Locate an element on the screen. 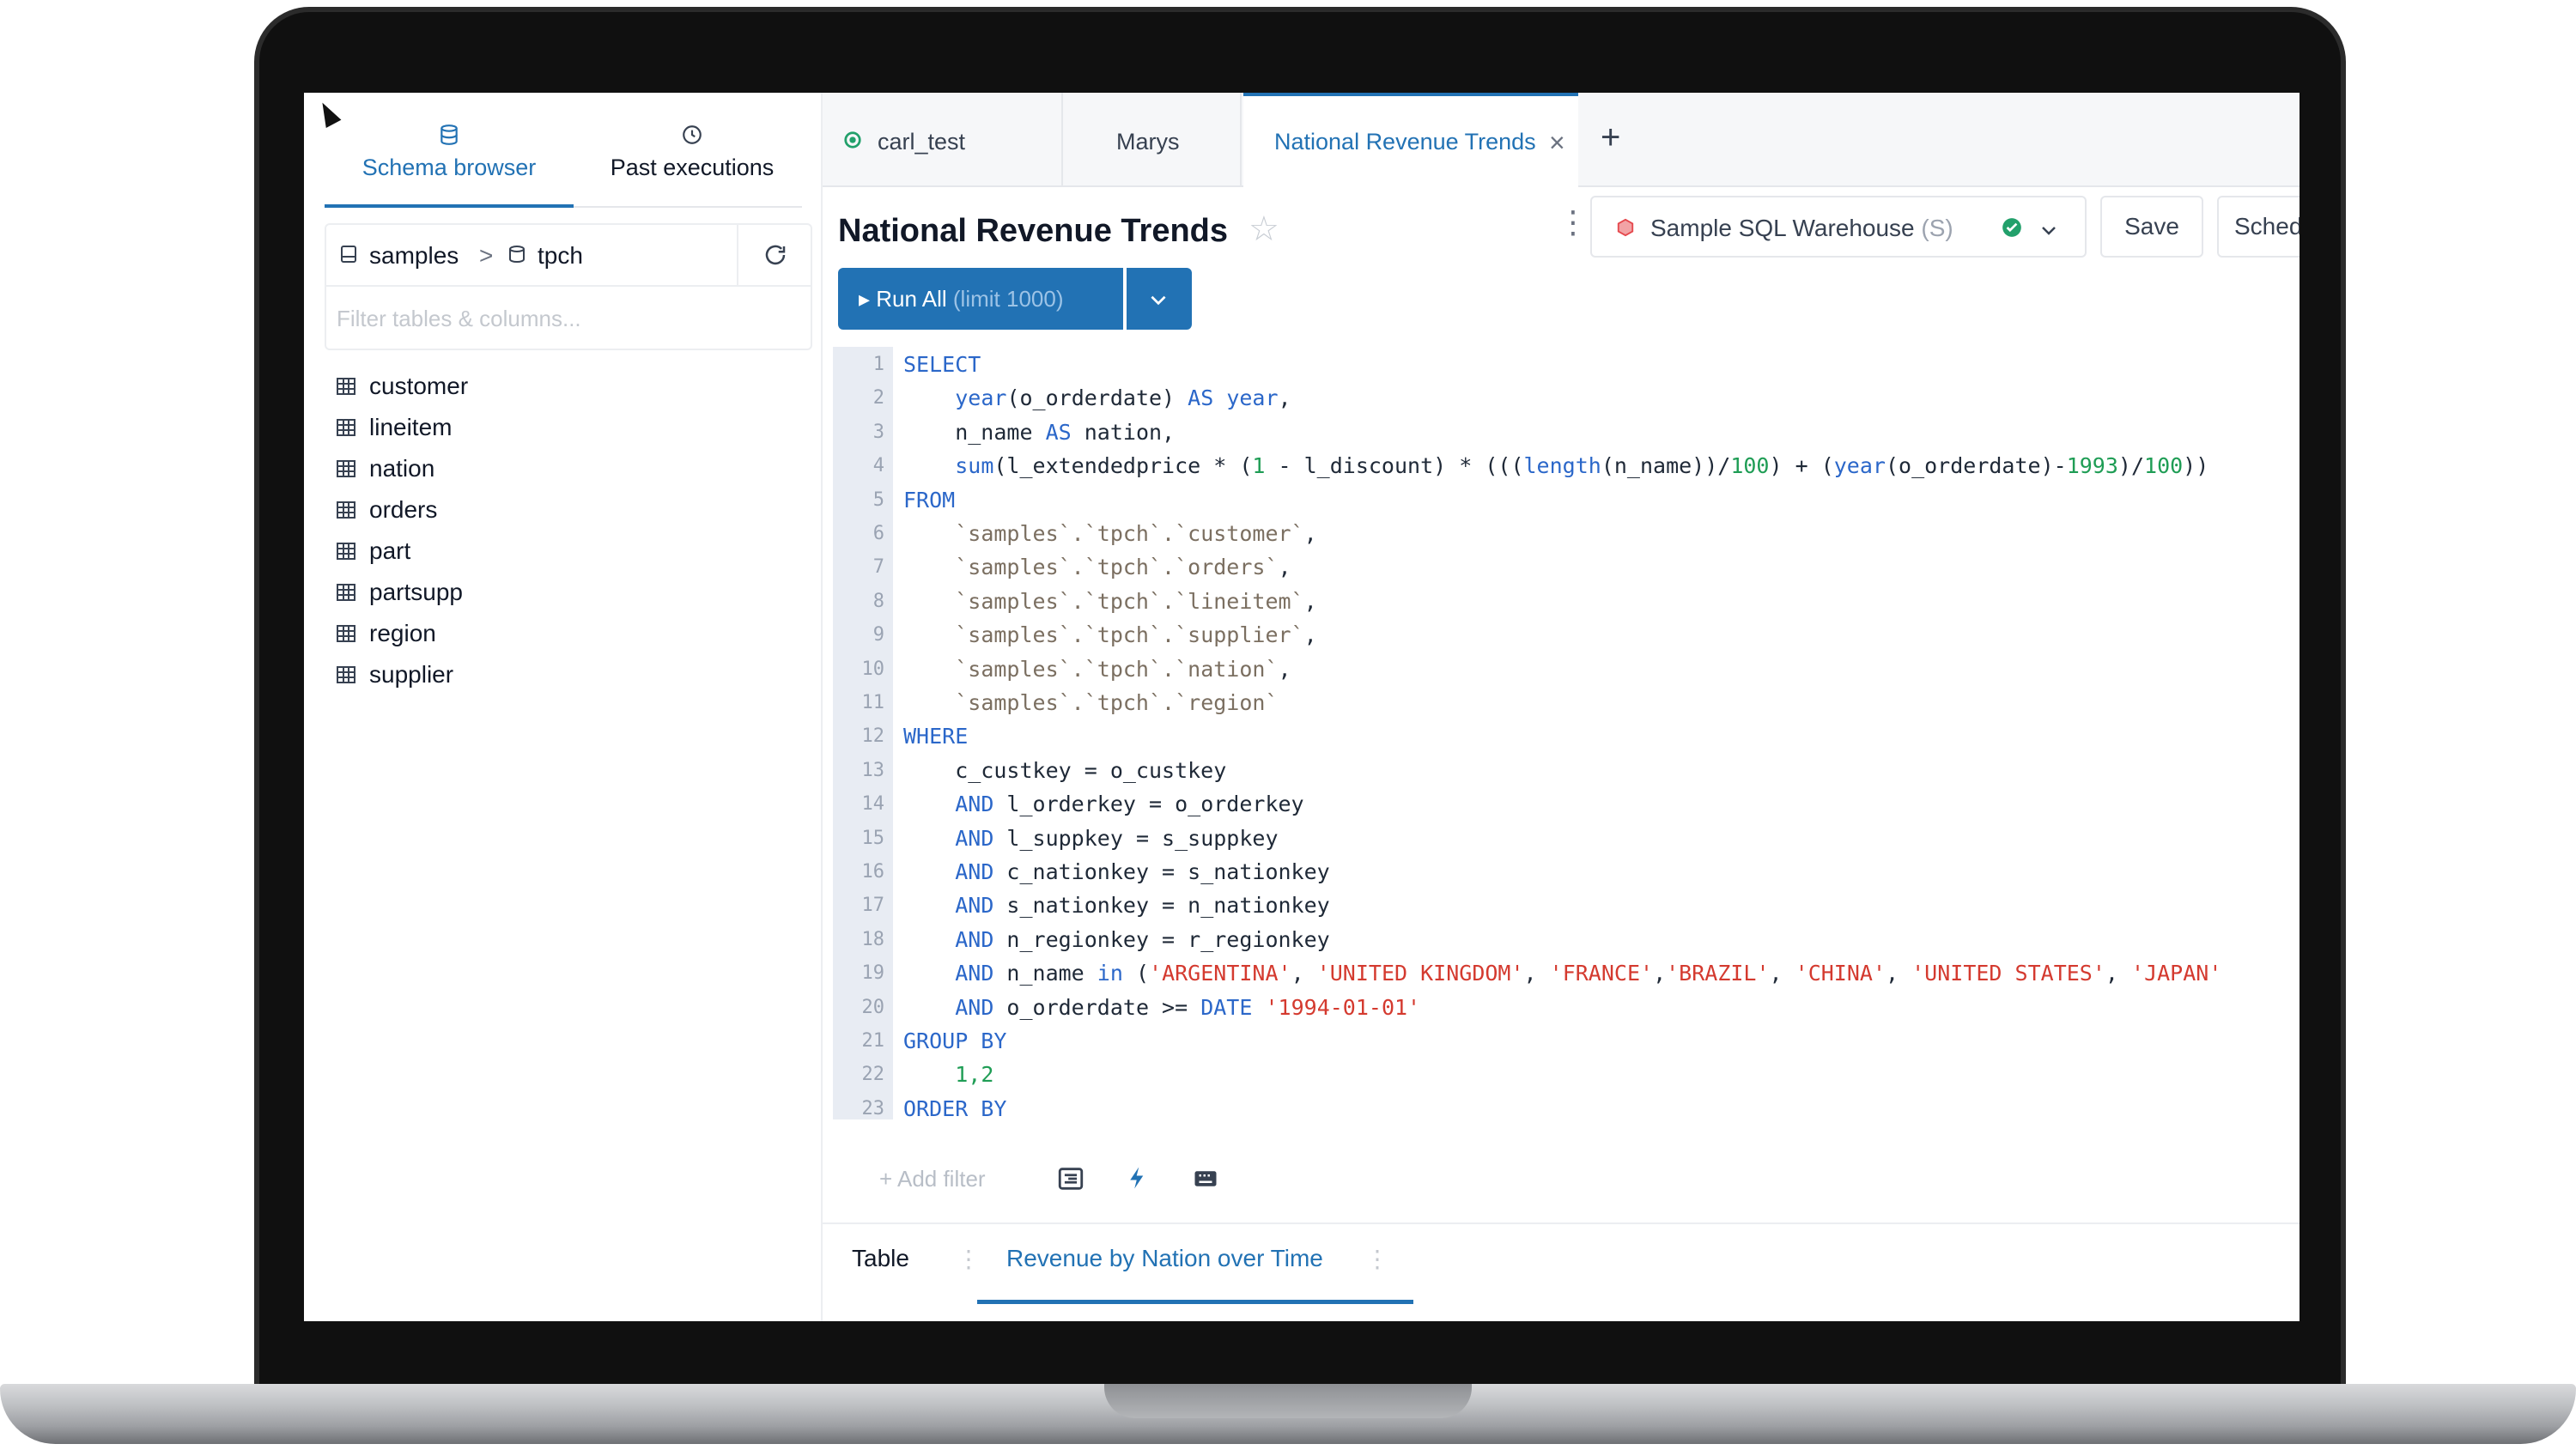  schedule-button: Sched is located at coordinates (2258, 227).